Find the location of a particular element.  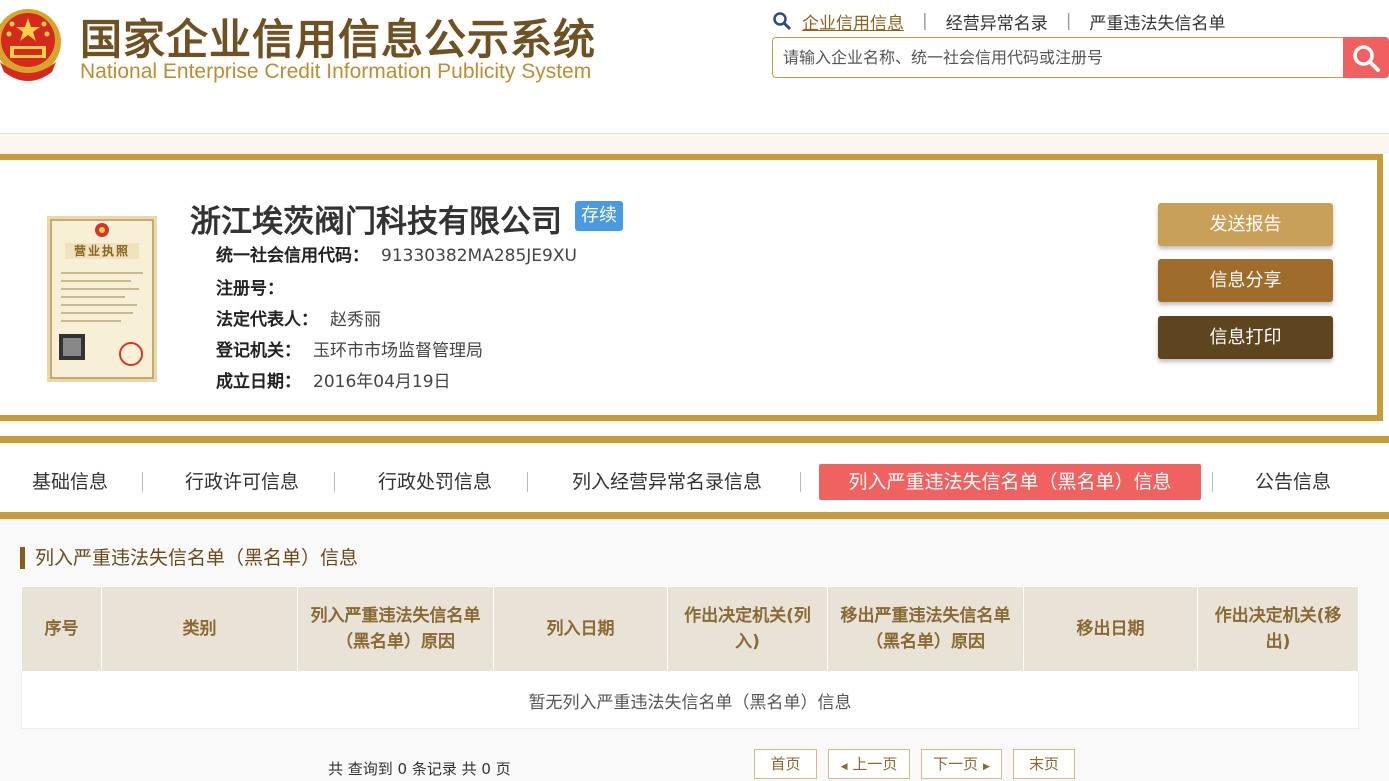

topnav-credit-info: 企业信用信息 is located at coordinates (853, 21).